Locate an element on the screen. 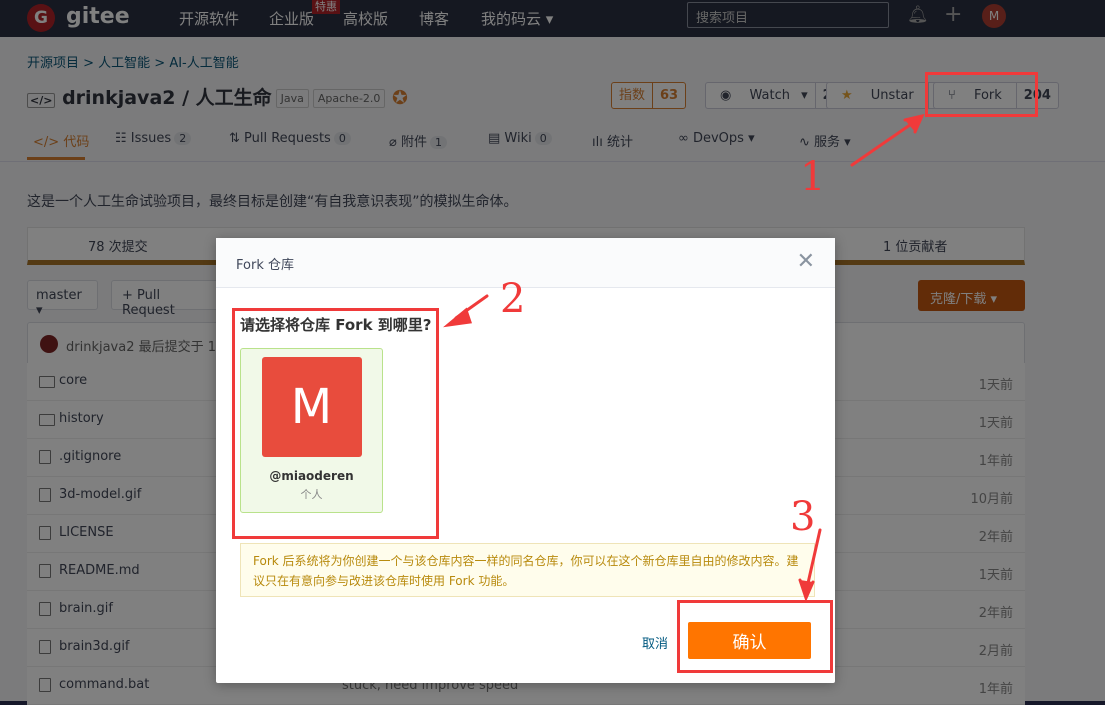  fork-target-personal: M @miaoderen 个人 is located at coordinates (311, 430).